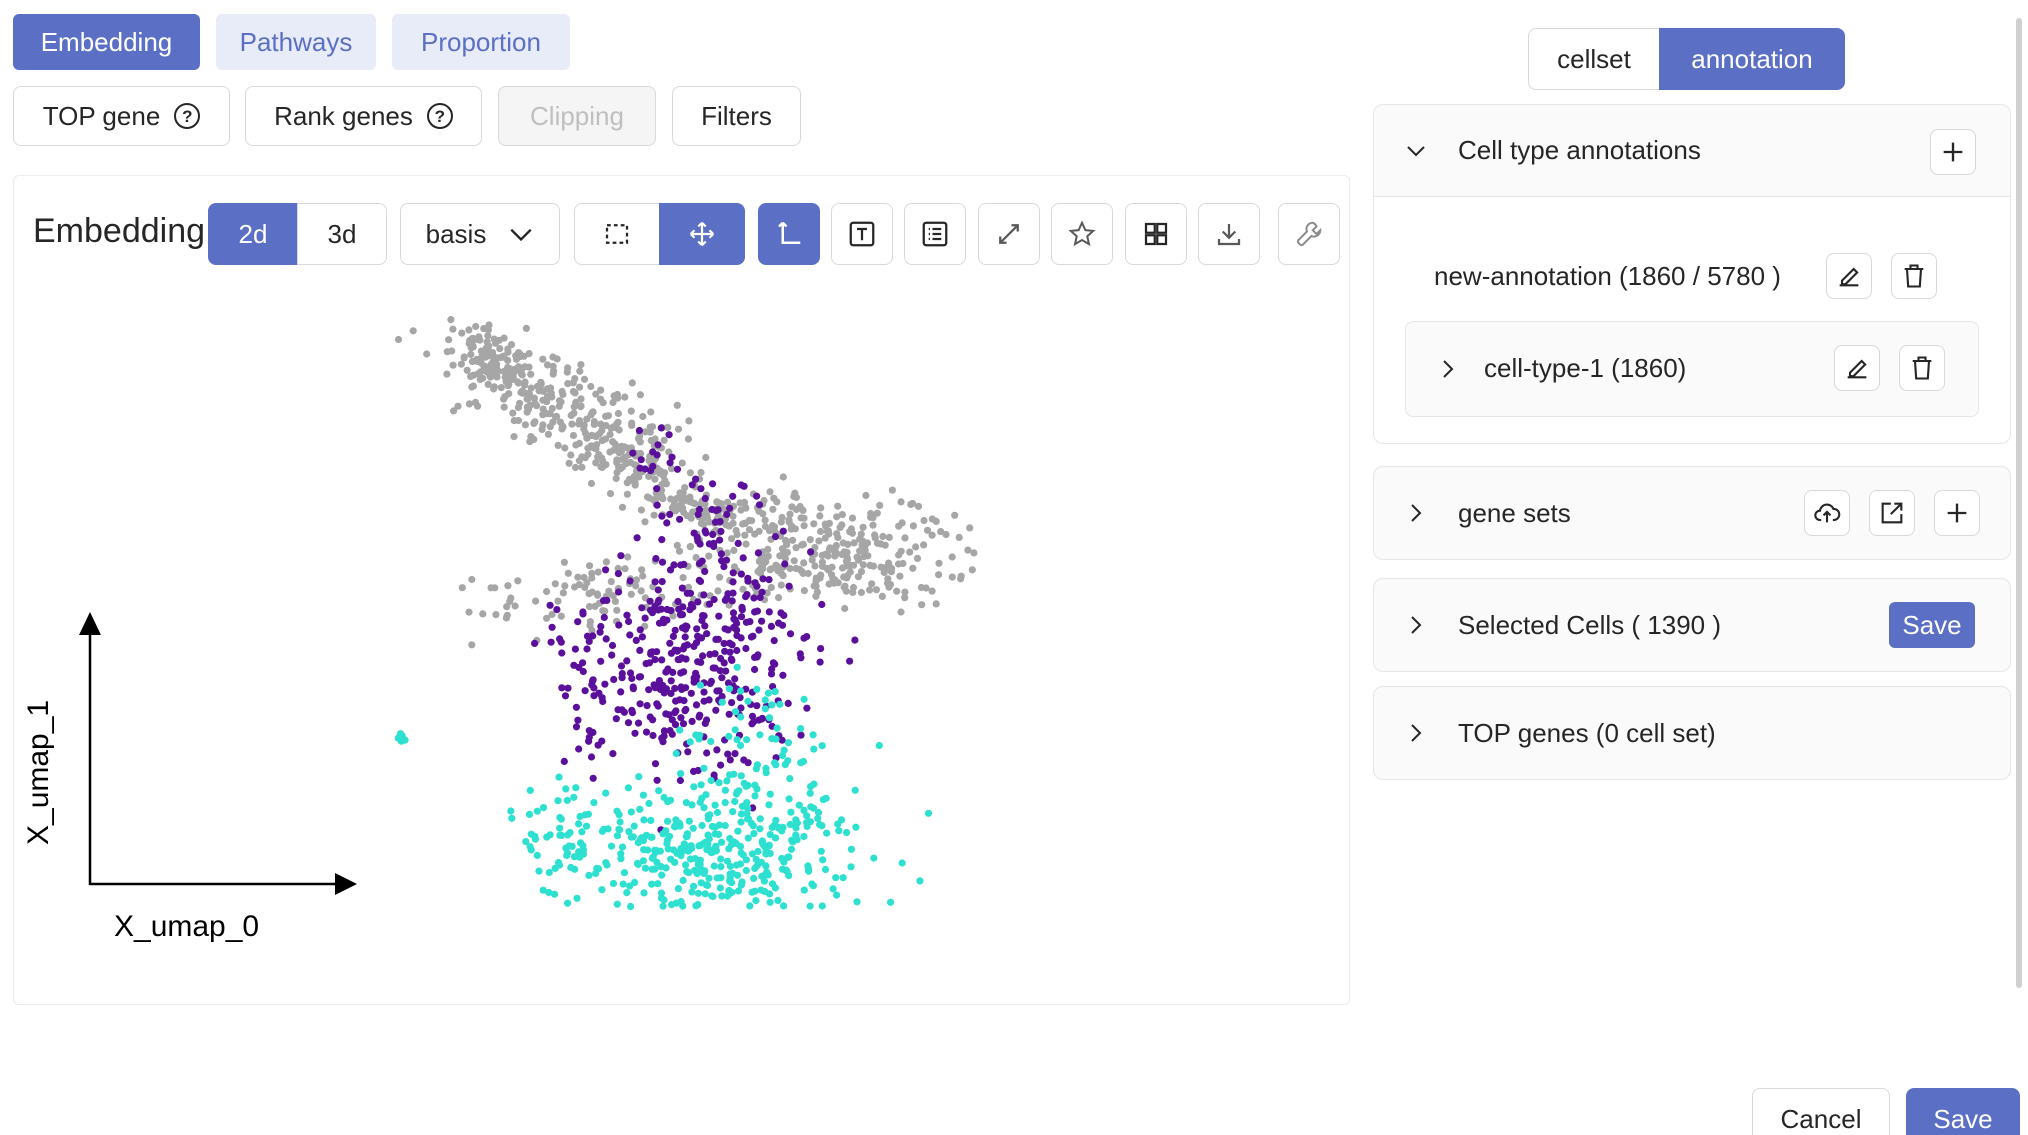 This screenshot has height=1135, width=2028. What do you see at coordinates (481, 42) in the screenshot?
I see `tab-proportion: Proportion` at bounding box center [481, 42].